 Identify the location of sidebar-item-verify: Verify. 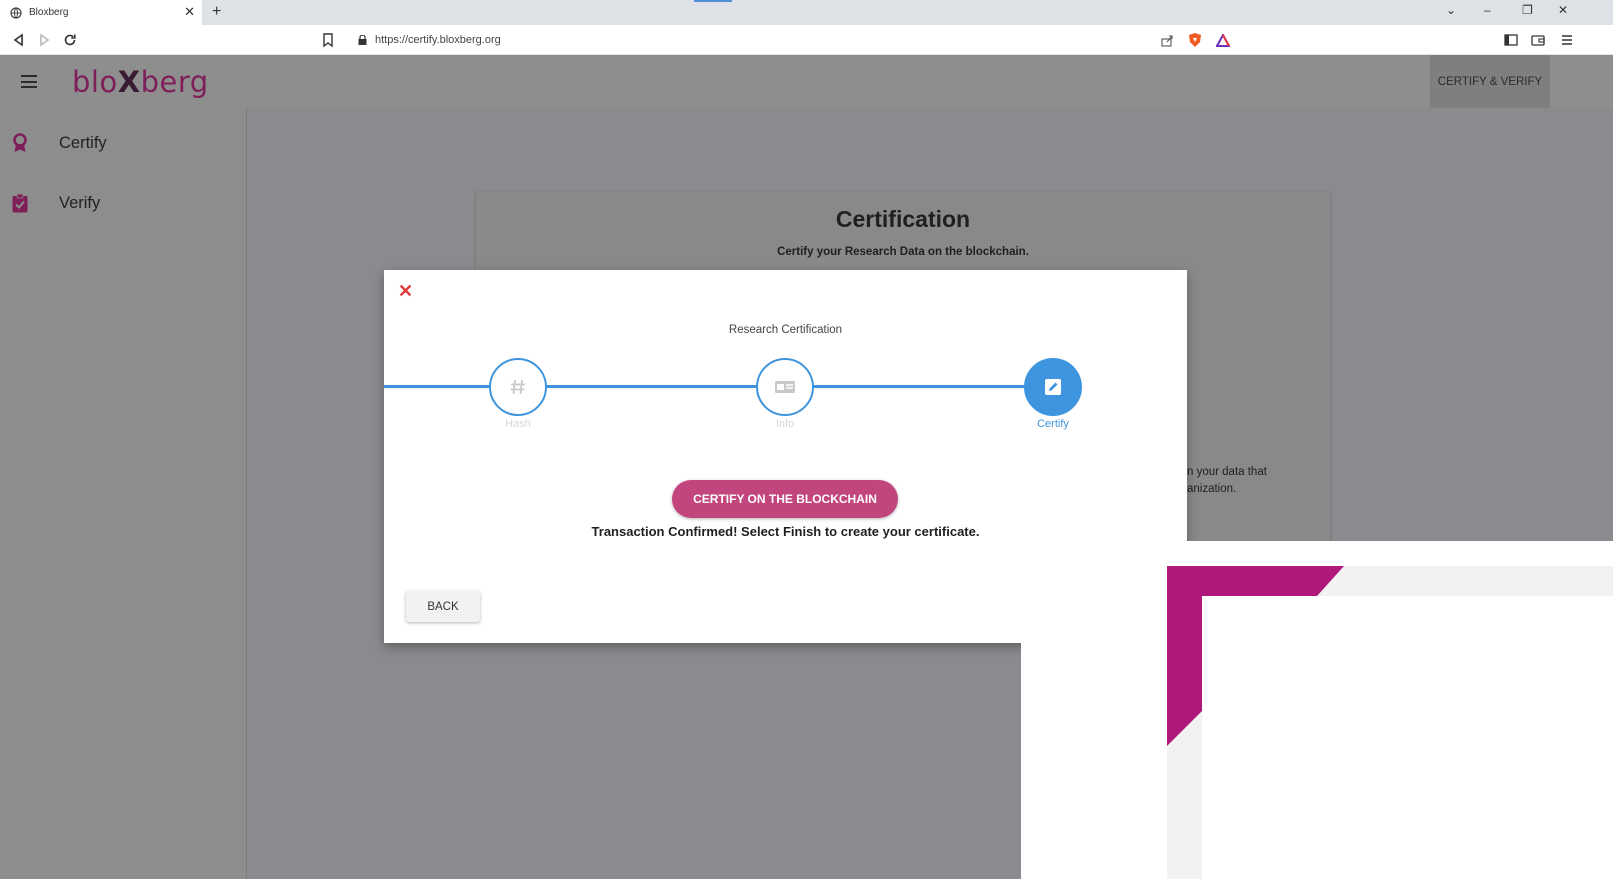
(123, 203).